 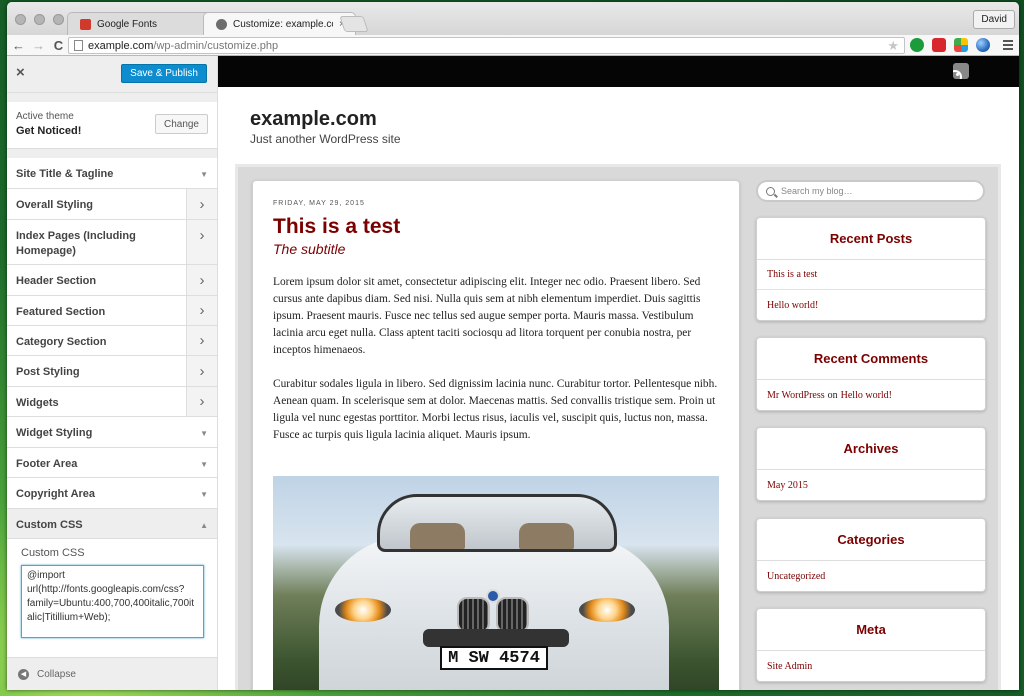 I want to click on car-seat, so click(x=546, y=536).